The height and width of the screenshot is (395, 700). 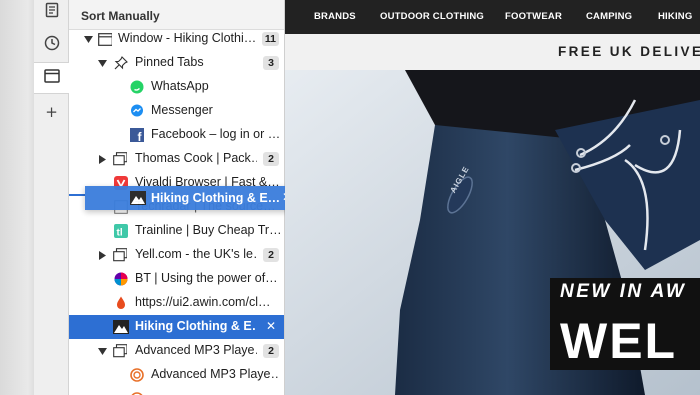 I want to click on hero-heading-line-1: NEW IN AW, so click(x=625, y=292).